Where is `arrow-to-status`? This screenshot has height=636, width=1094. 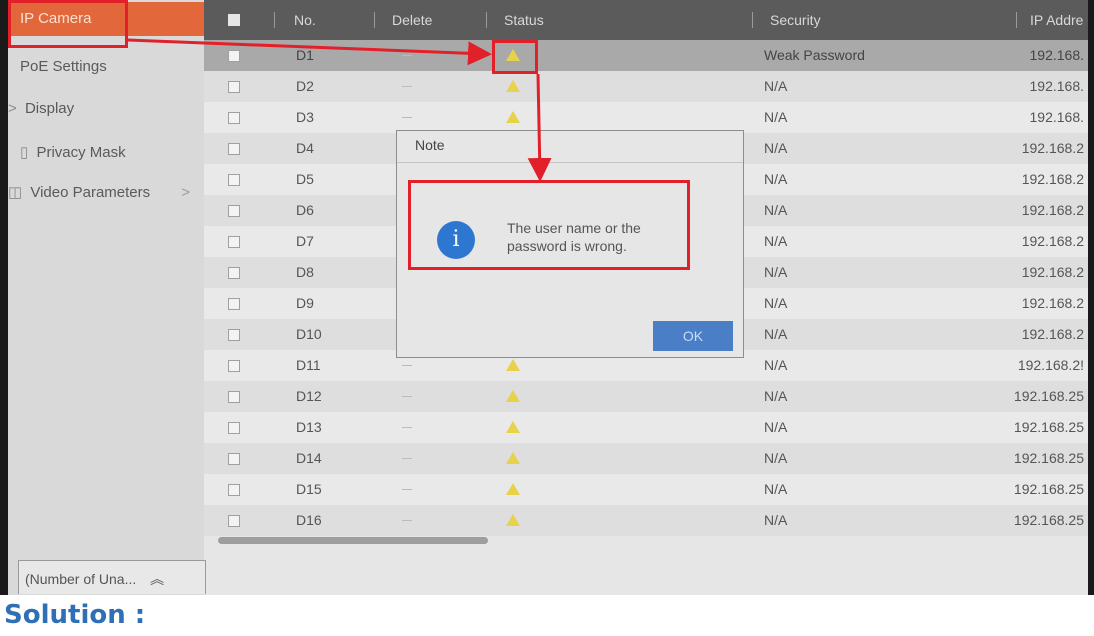
arrow-to-status is located at coordinates (309, 52).